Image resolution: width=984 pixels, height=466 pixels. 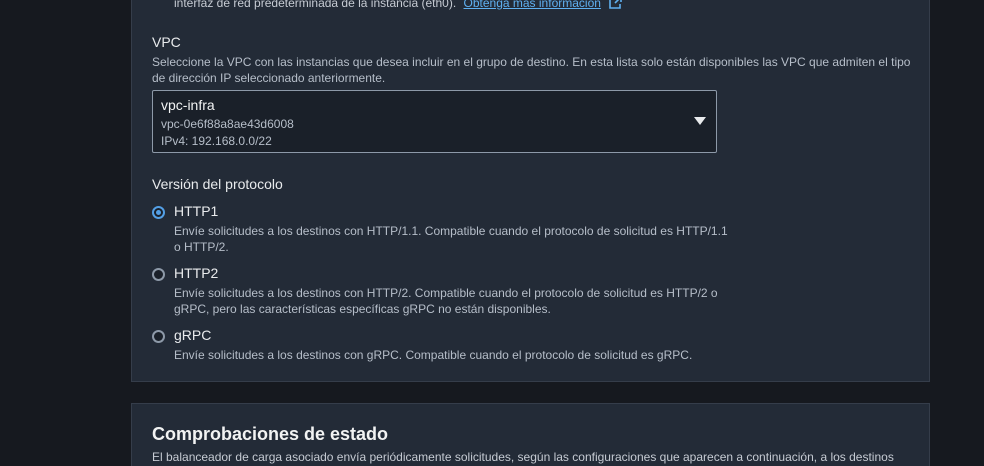 What do you see at coordinates (196, 211) in the screenshot?
I see `radio-http1-title: HTTP1` at bounding box center [196, 211].